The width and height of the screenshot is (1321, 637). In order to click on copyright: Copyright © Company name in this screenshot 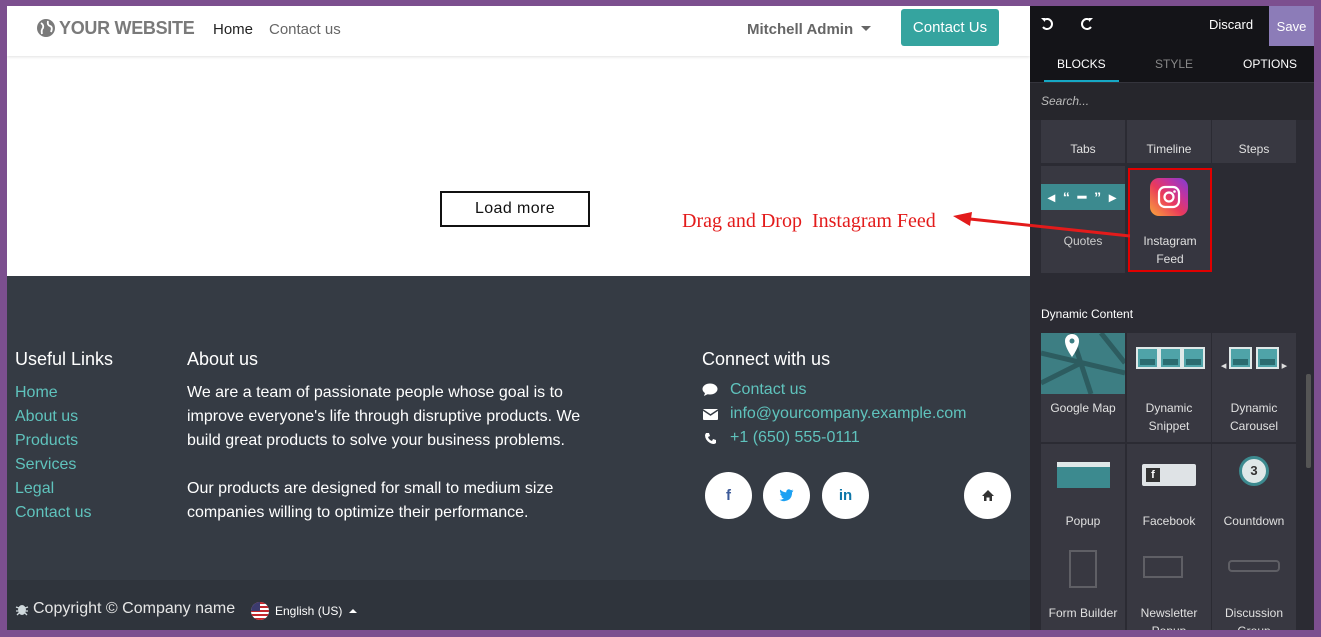, I will do `click(125, 609)`.